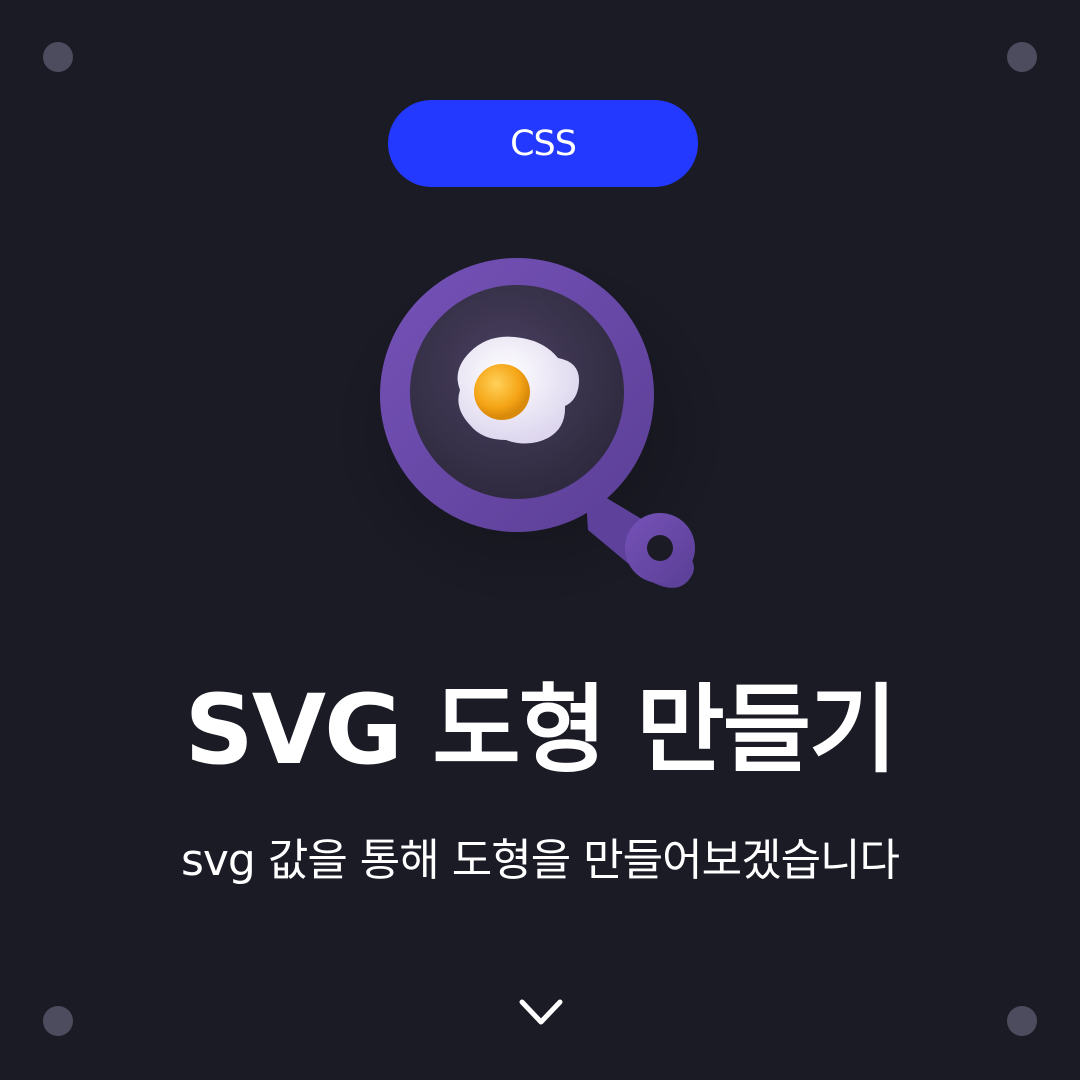  Describe the element at coordinates (1022, 1021) in the screenshot. I see `corner-dot-bottom-right` at that location.